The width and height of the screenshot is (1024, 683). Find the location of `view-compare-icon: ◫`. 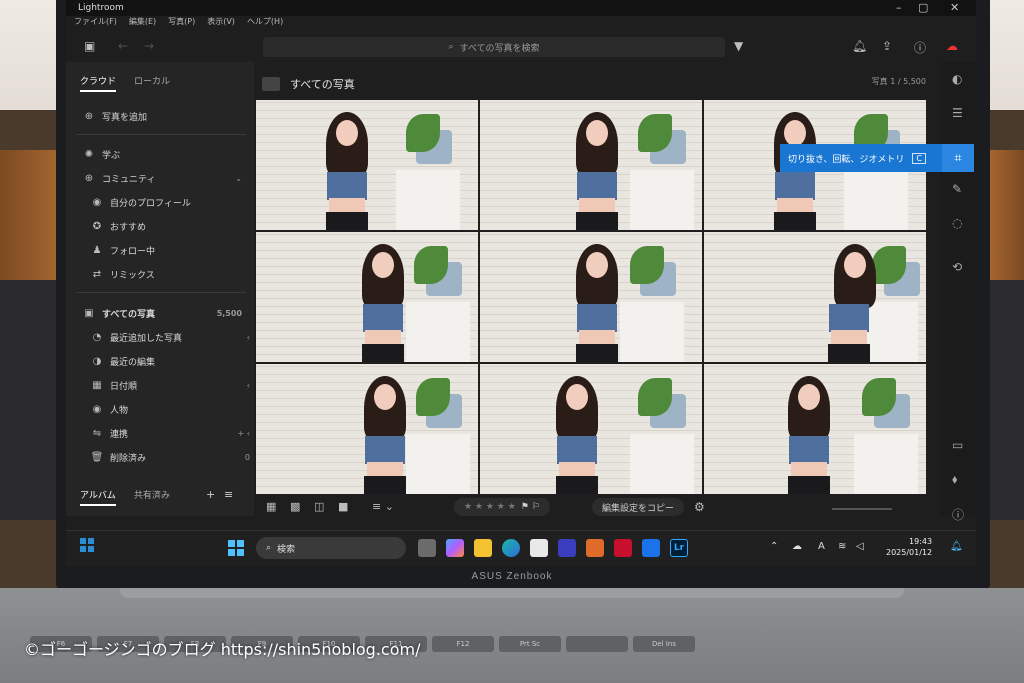

view-compare-icon: ◫ is located at coordinates (319, 506).